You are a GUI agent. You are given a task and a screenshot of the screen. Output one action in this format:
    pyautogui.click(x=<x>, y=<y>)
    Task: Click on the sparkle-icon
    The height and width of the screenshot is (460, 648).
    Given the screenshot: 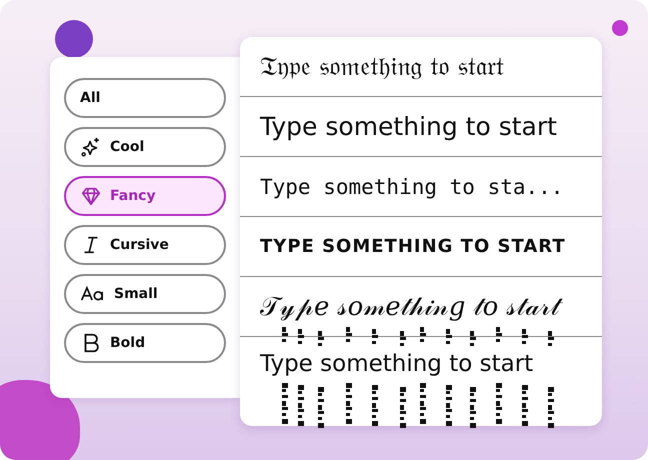 What is the action you would take?
    pyautogui.click(x=91, y=147)
    